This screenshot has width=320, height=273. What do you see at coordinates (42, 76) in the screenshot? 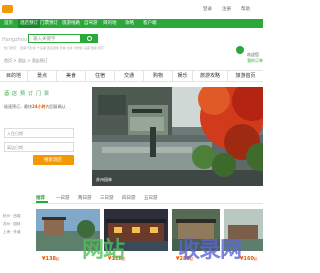
I see `category-tab: 景点` at bounding box center [42, 76].